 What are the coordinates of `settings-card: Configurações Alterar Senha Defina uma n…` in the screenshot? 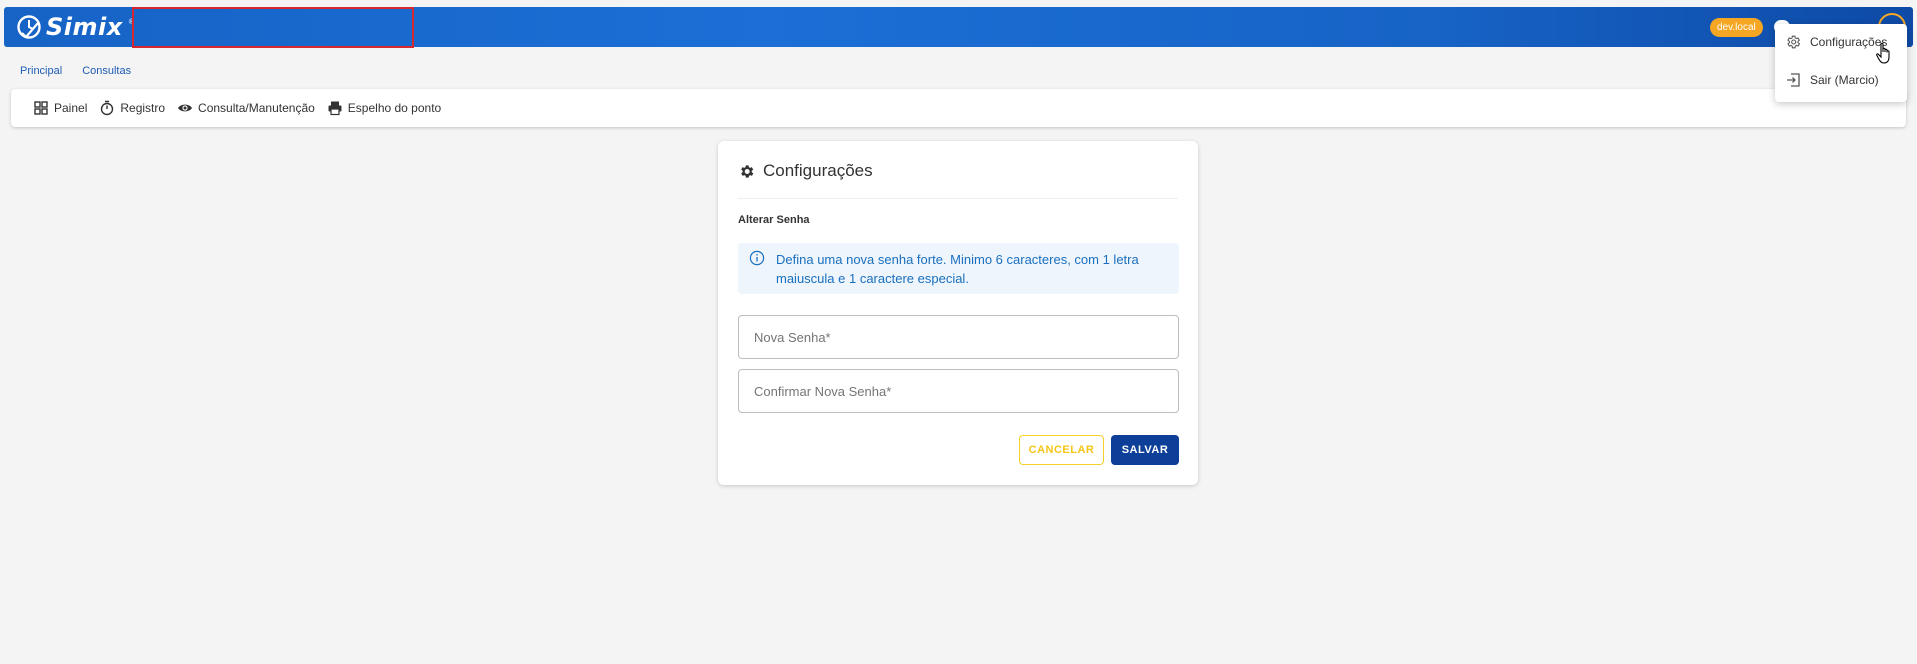 It's located at (958, 313).